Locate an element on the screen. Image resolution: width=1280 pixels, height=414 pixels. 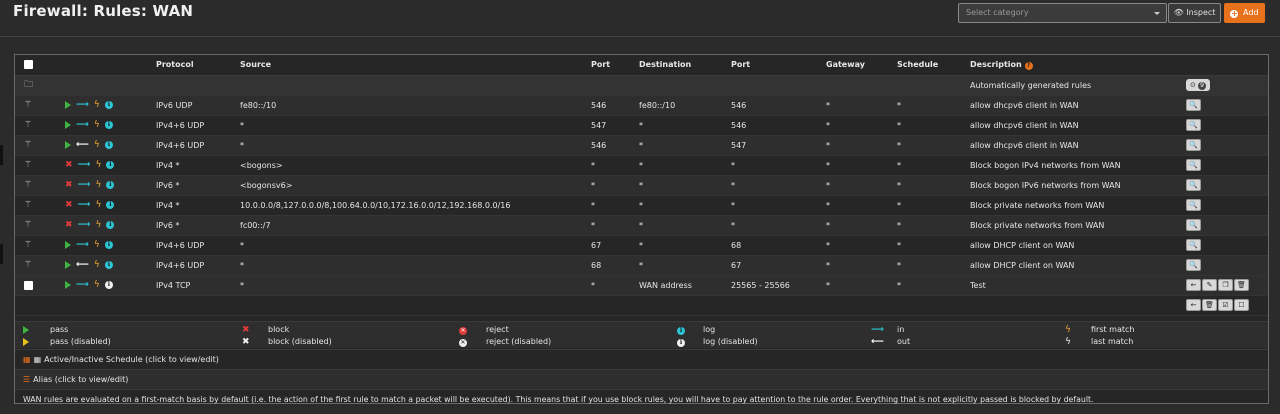
rule-checkbox is located at coordinates (28, 285).